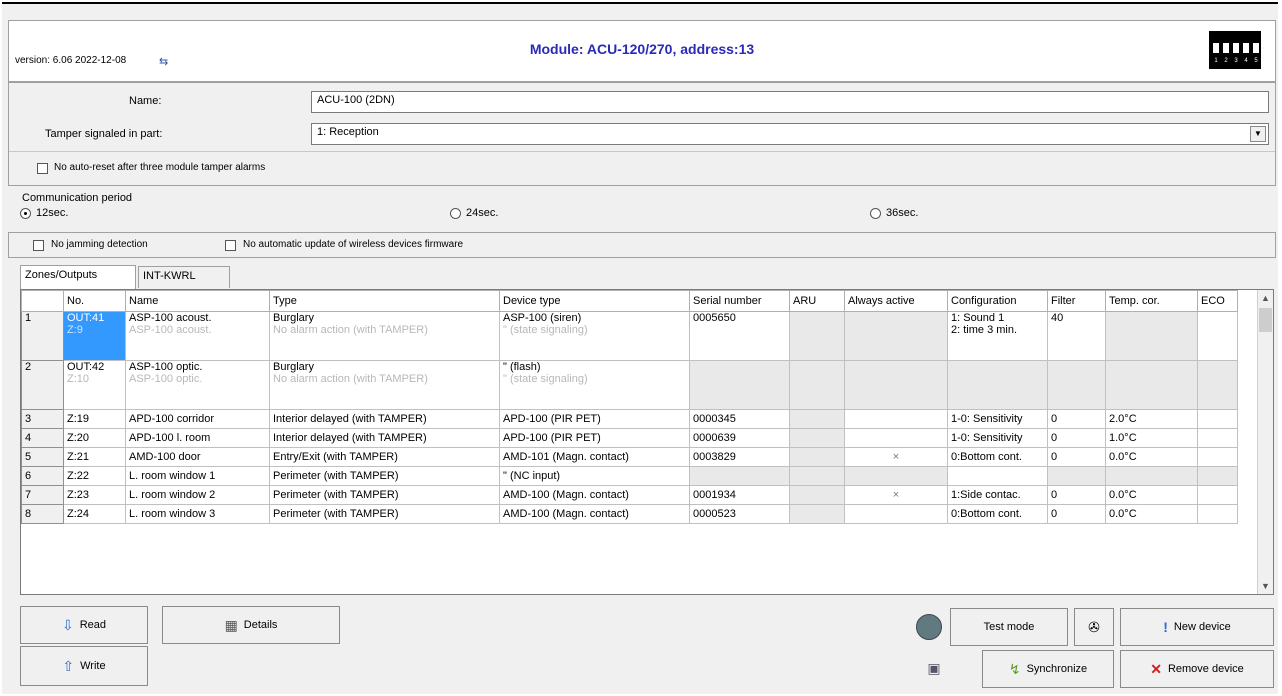  I want to click on write-button: ⇧ Write, so click(84, 666).